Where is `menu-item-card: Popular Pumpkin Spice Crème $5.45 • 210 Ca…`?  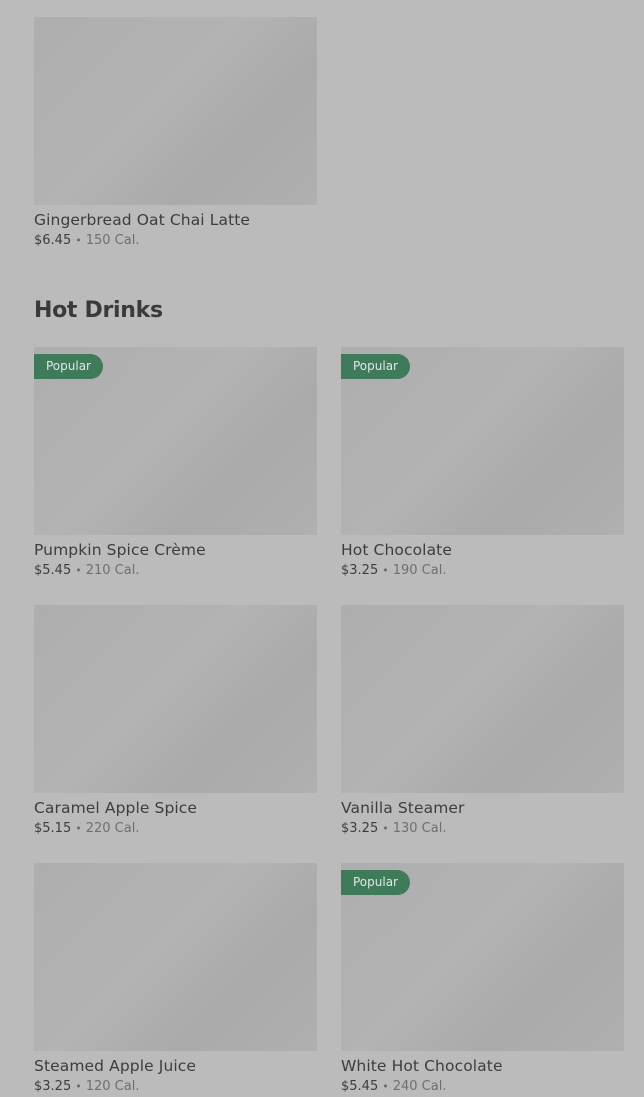
menu-item-card: Popular Pumpkin Spice Crème $5.45 • 210 Ca… is located at coordinates (175, 464).